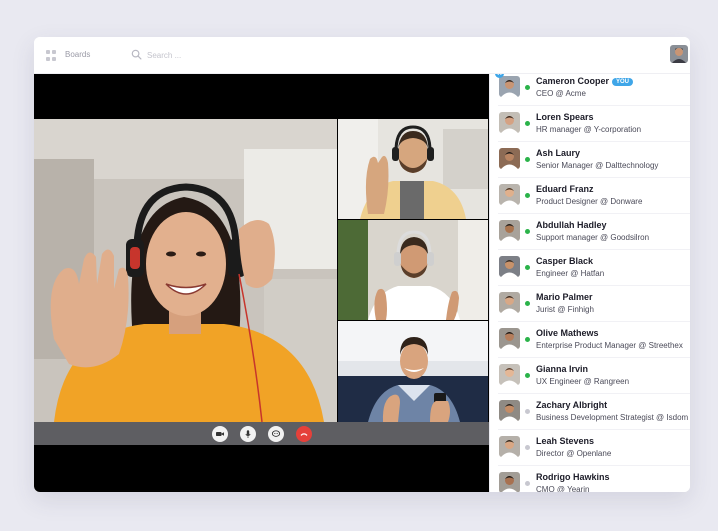 Image resolution: width=718 pixels, height=531 pixels. Describe the element at coordinates (565, 117) in the screenshot. I see `participant-name: Loren Spears` at that location.